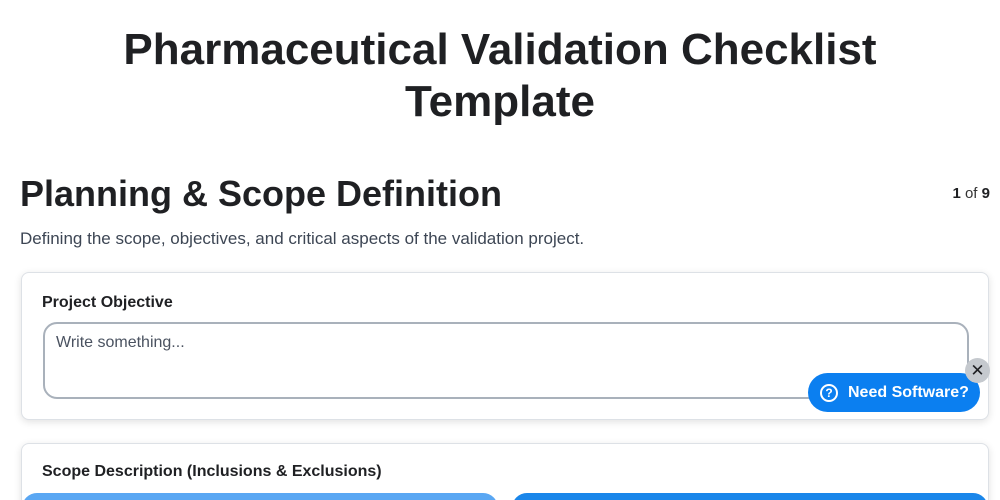 The image size is (1000, 500). I want to click on need-software-button: ? Need Software?, so click(894, 392).